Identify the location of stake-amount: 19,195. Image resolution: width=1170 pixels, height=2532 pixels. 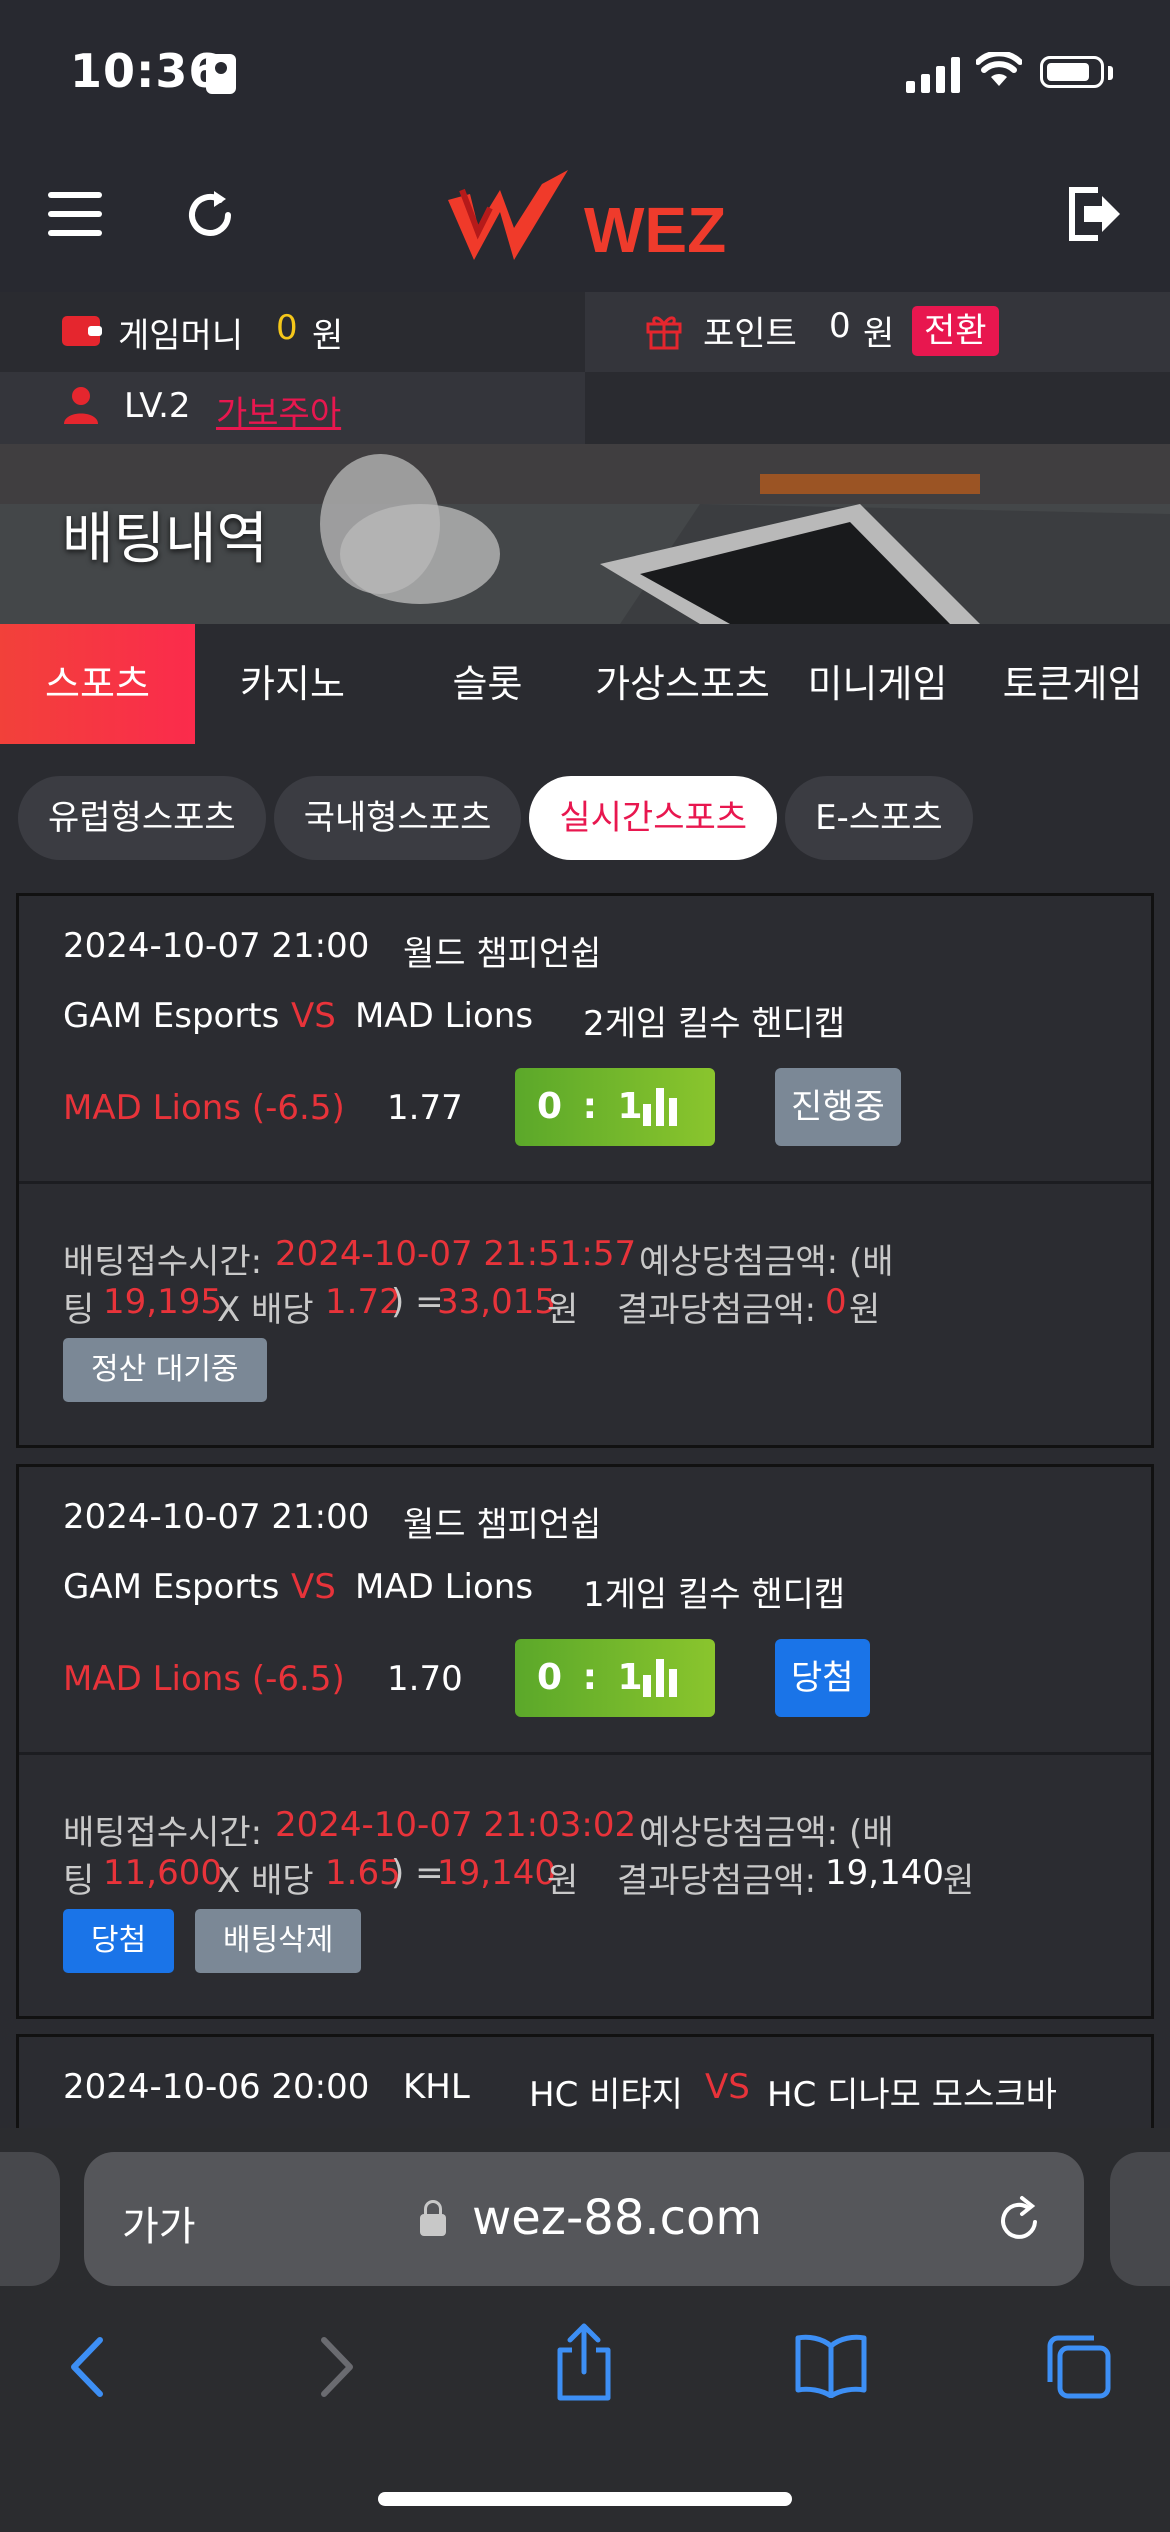
(162, 1302).